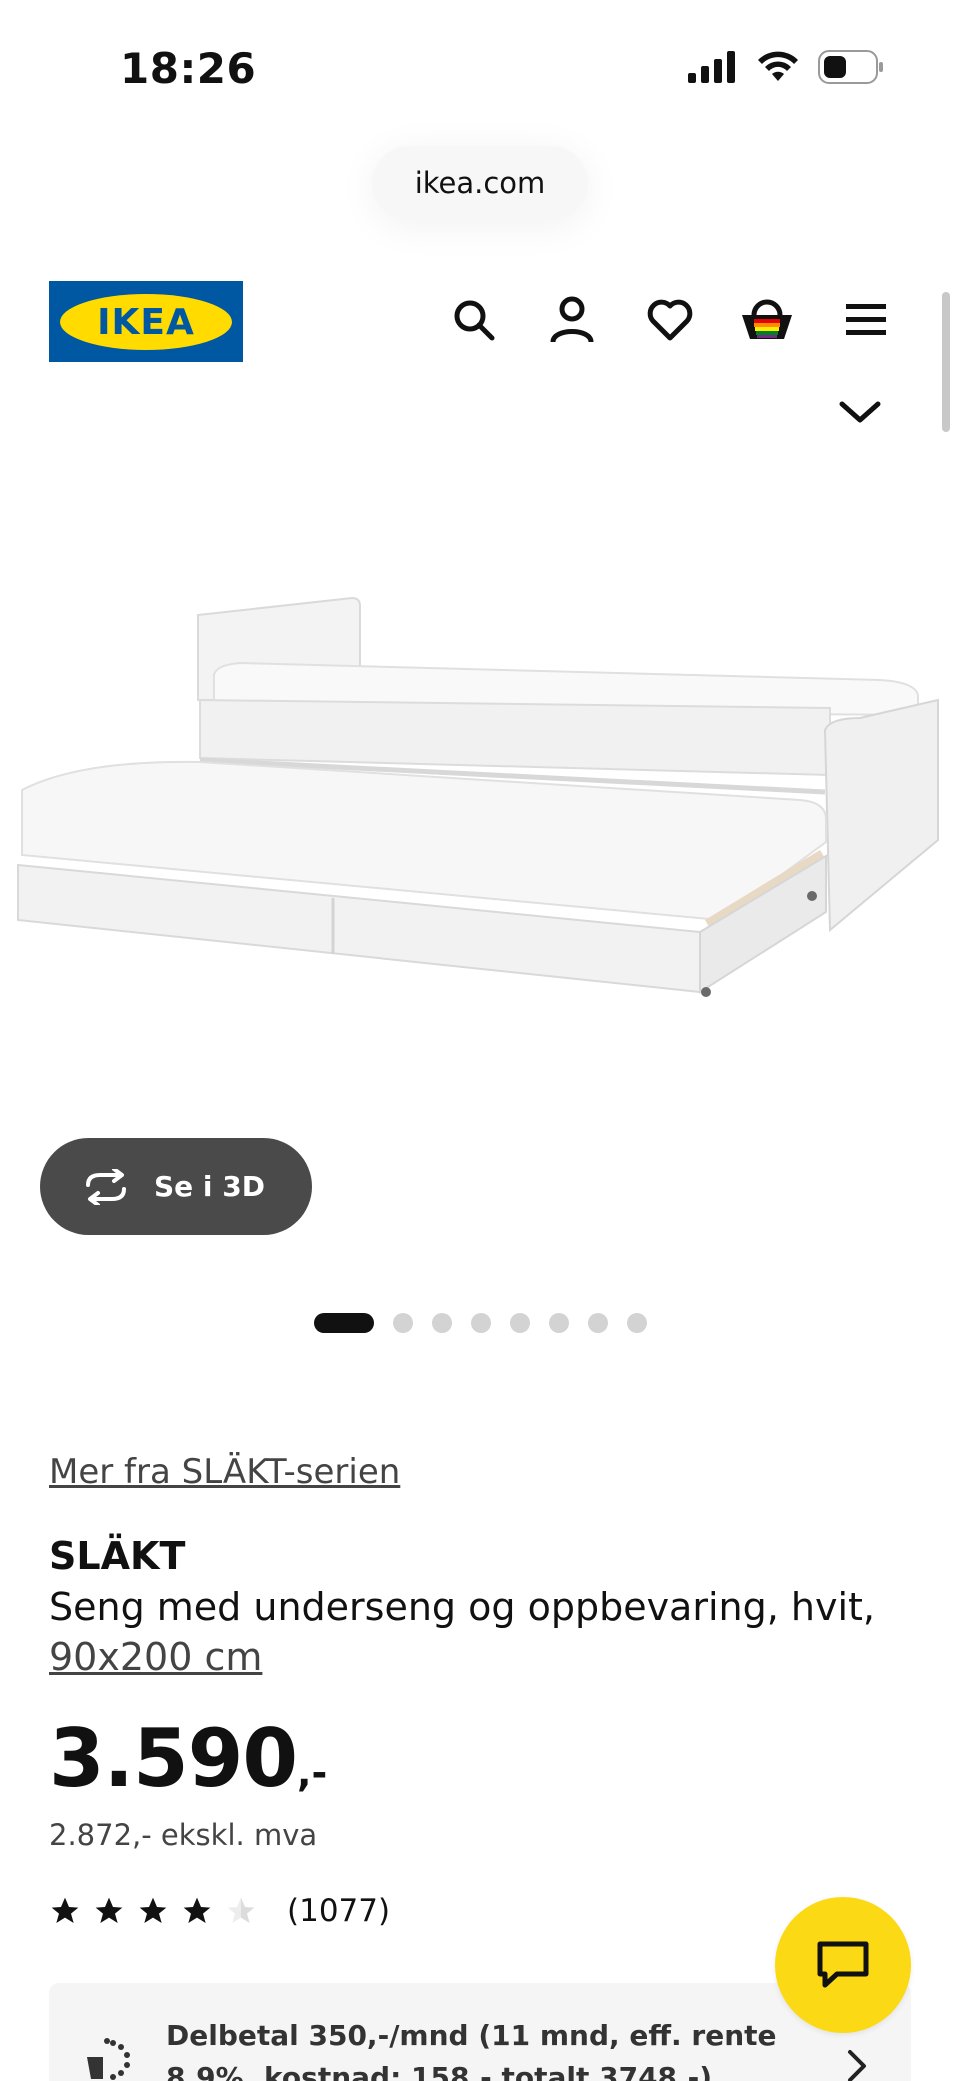 This screenshot has width=960, height=2081. Describe the element at coordinates (188, 68) in the screenshot. I see `status-time: 18:26` at that location.